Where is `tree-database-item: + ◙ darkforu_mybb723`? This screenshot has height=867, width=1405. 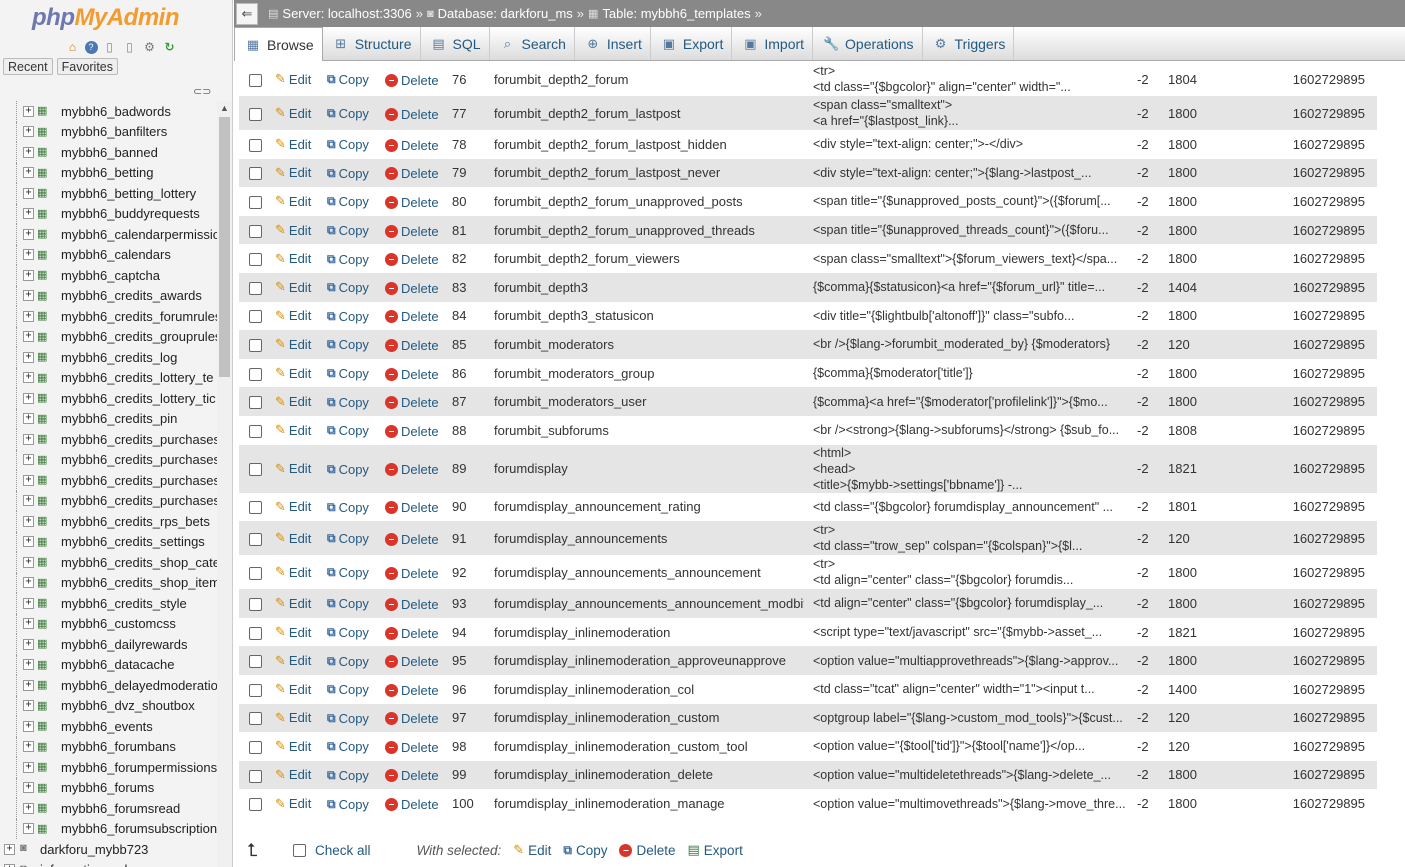
tree-database-item: + ◙ darkforu_mybb723 is located at coordinates (108, 849).